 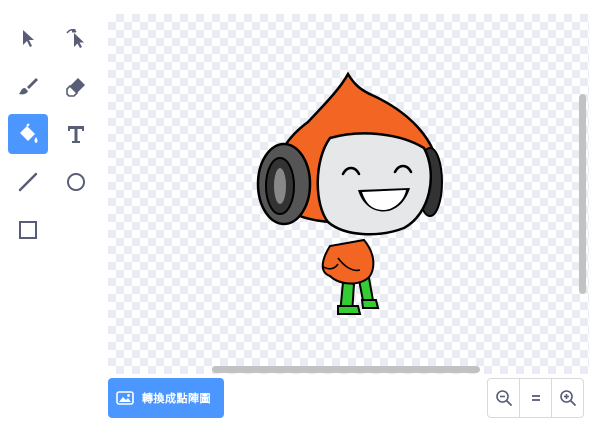 I want to click on tool-rectangle, so click(x=28, y=230).